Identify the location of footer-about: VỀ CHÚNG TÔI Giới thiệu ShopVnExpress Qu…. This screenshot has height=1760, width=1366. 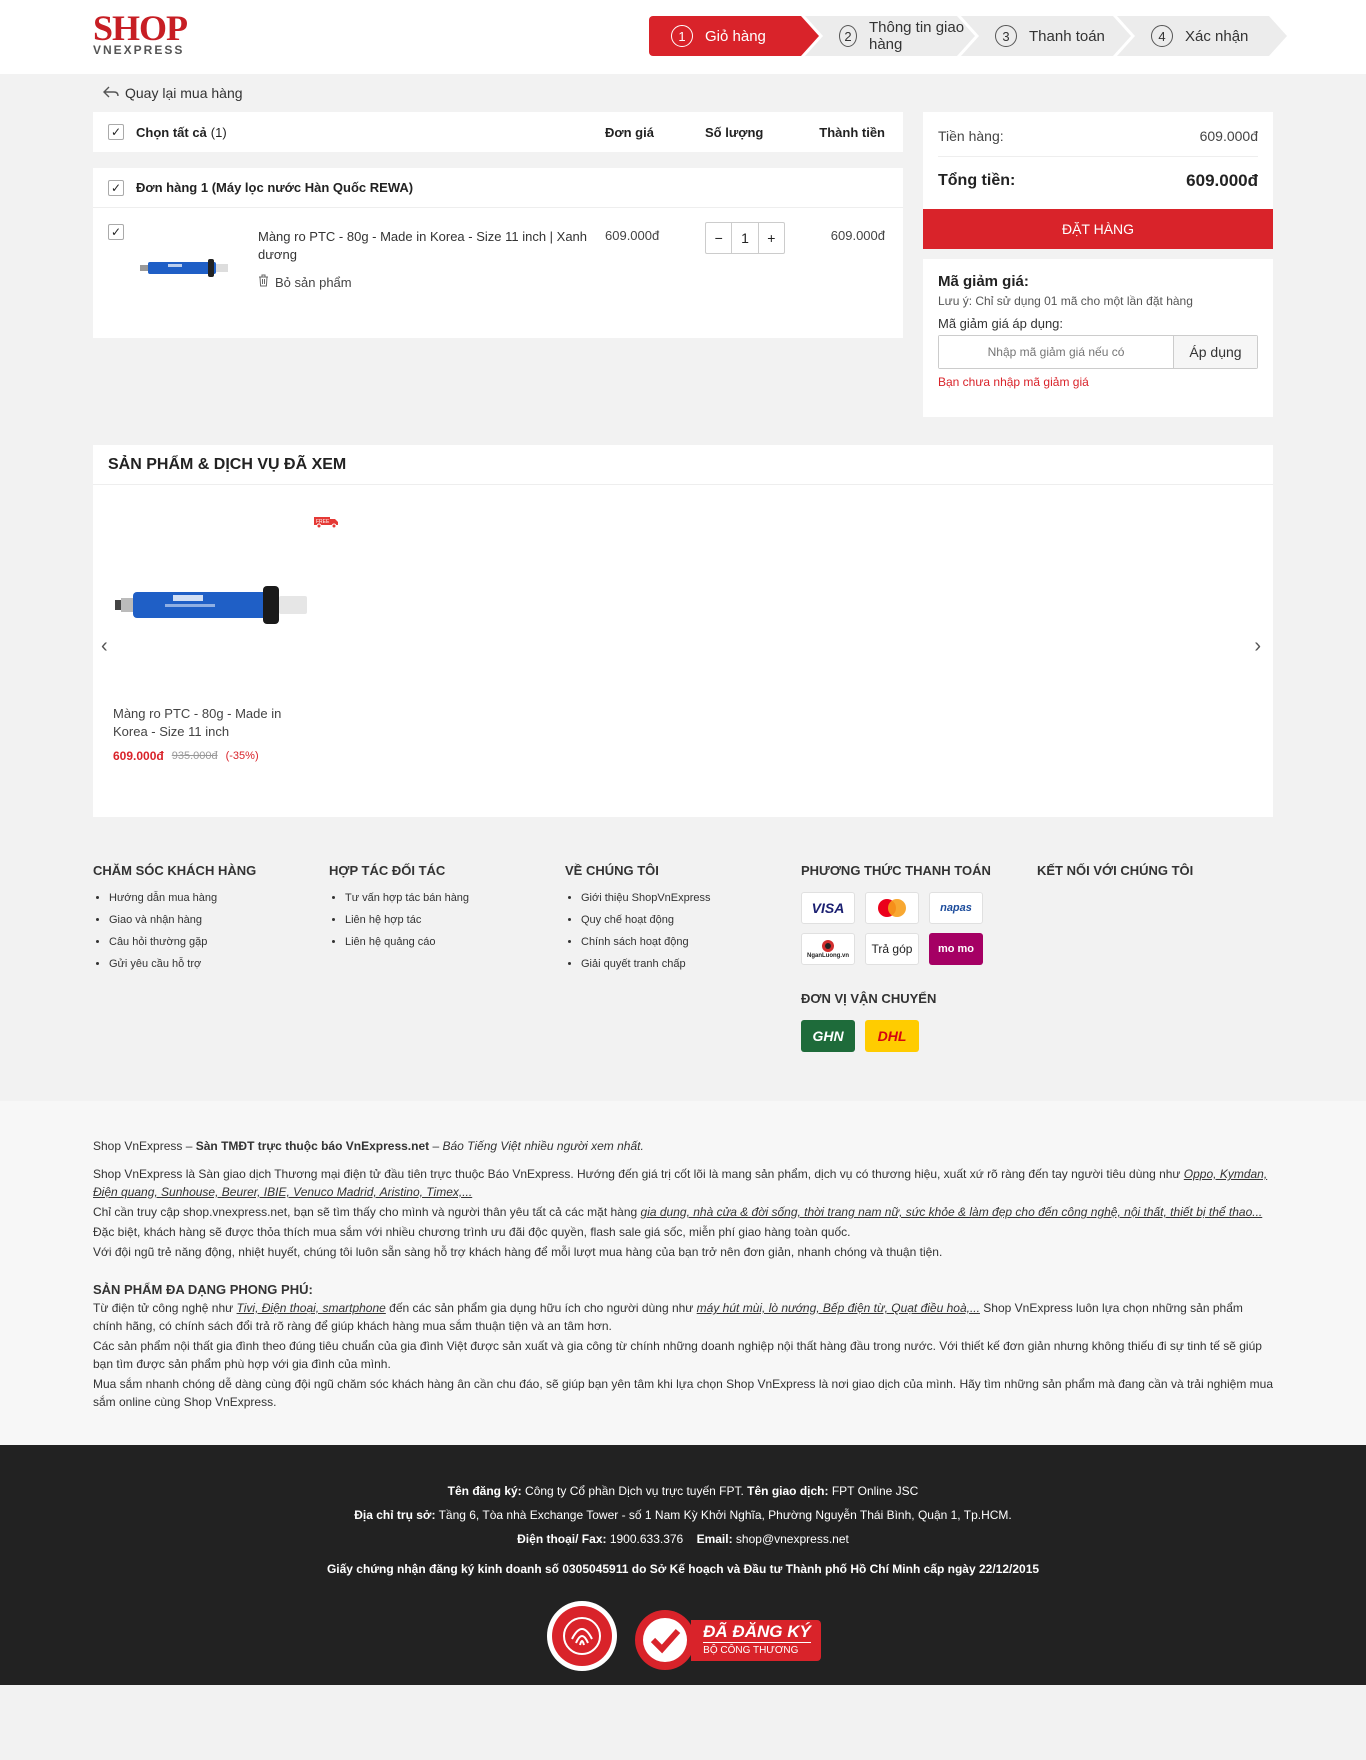
(683, 957).